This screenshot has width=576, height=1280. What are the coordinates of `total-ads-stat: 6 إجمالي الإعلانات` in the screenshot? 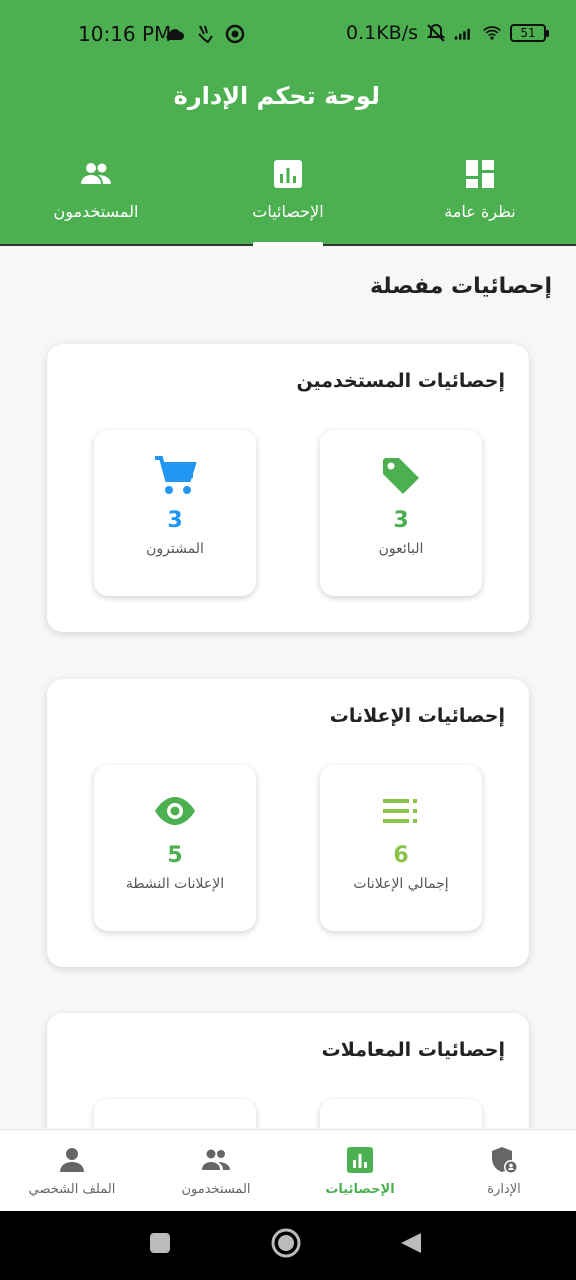 It's located at (401, 848).